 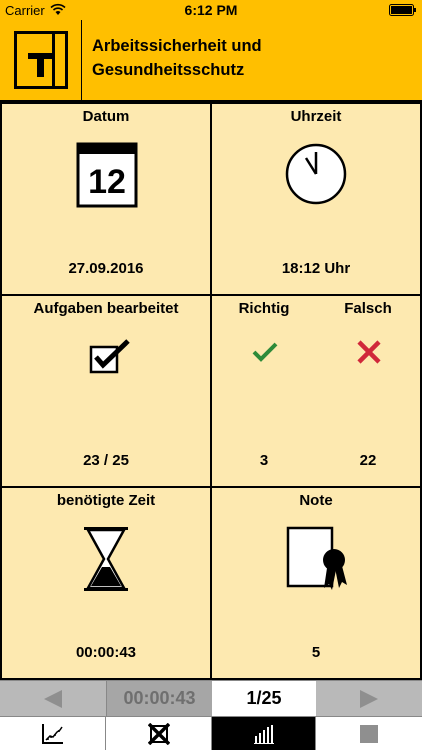 I want to click on statistics-button, so click(x=53, y=733).